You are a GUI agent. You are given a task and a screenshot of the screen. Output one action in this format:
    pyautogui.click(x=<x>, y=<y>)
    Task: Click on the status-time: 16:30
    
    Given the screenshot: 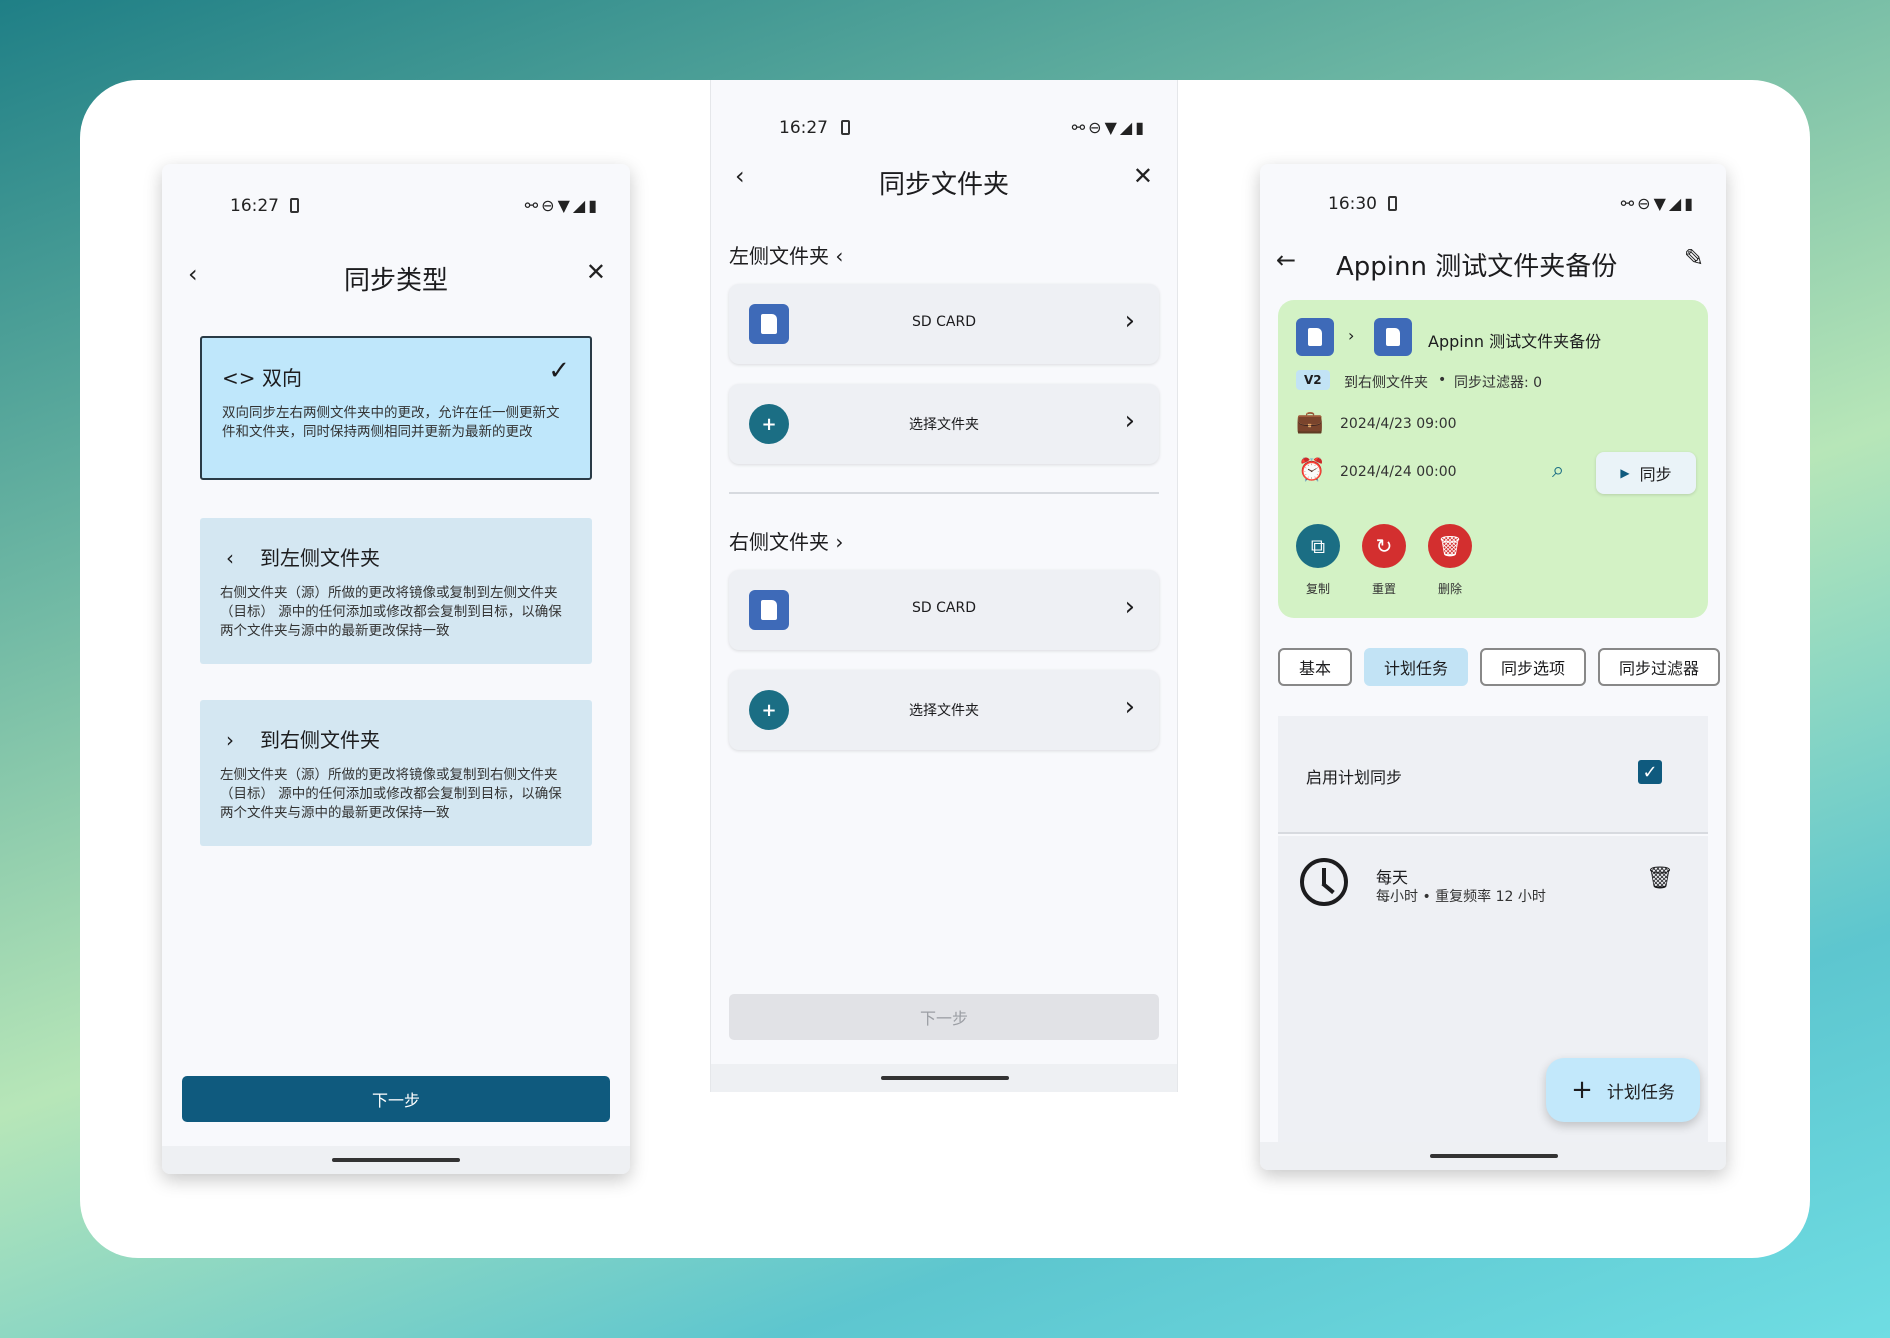 What is the action you would take?
    pyautogui.click(x=1352, y=204)
    